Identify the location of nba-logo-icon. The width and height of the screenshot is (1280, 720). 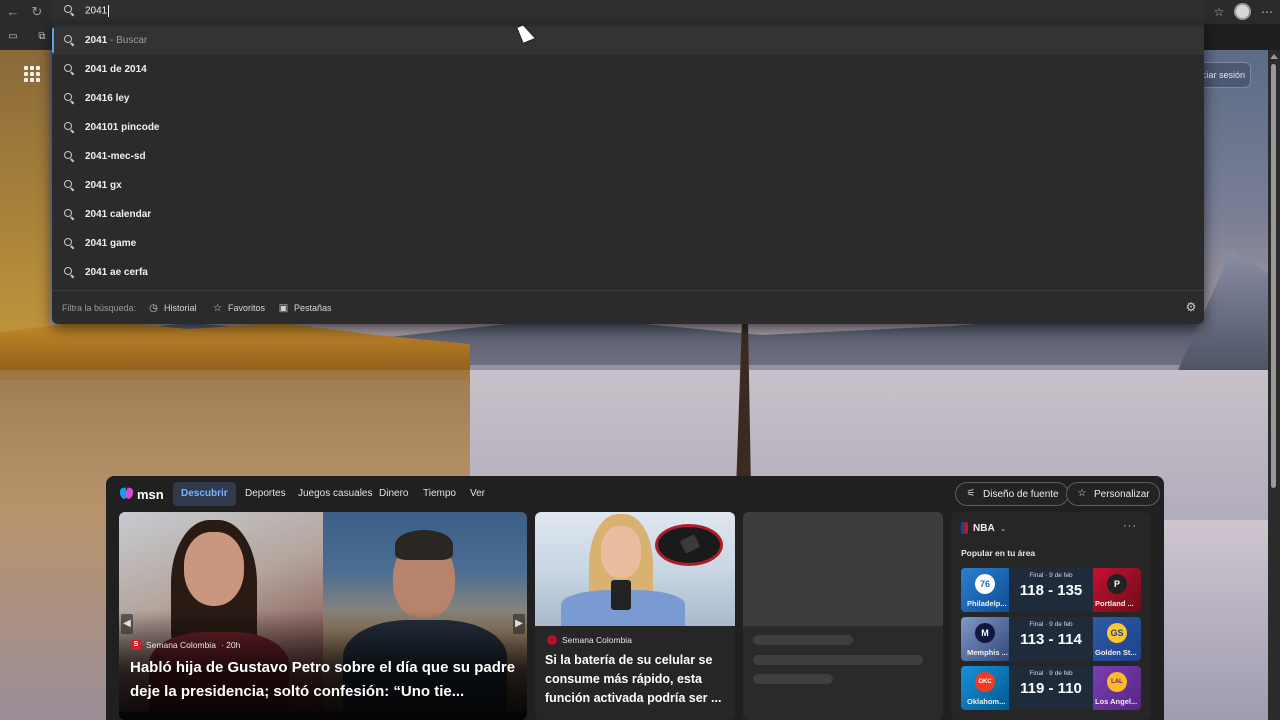
(964, 528).